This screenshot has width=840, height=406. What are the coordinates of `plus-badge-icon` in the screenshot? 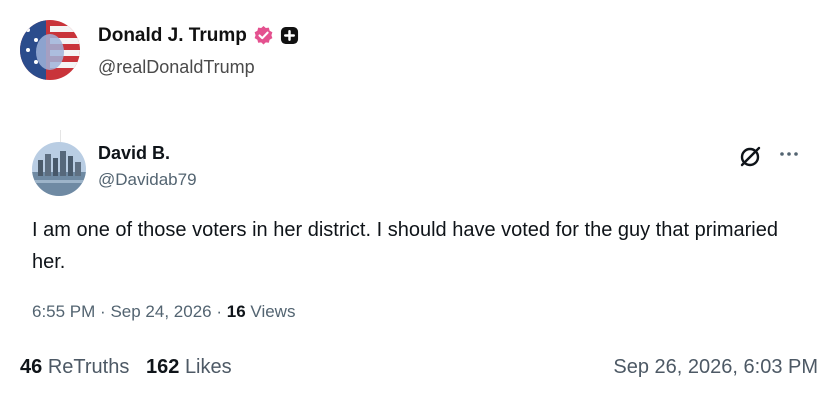 It's located at (289, 35).